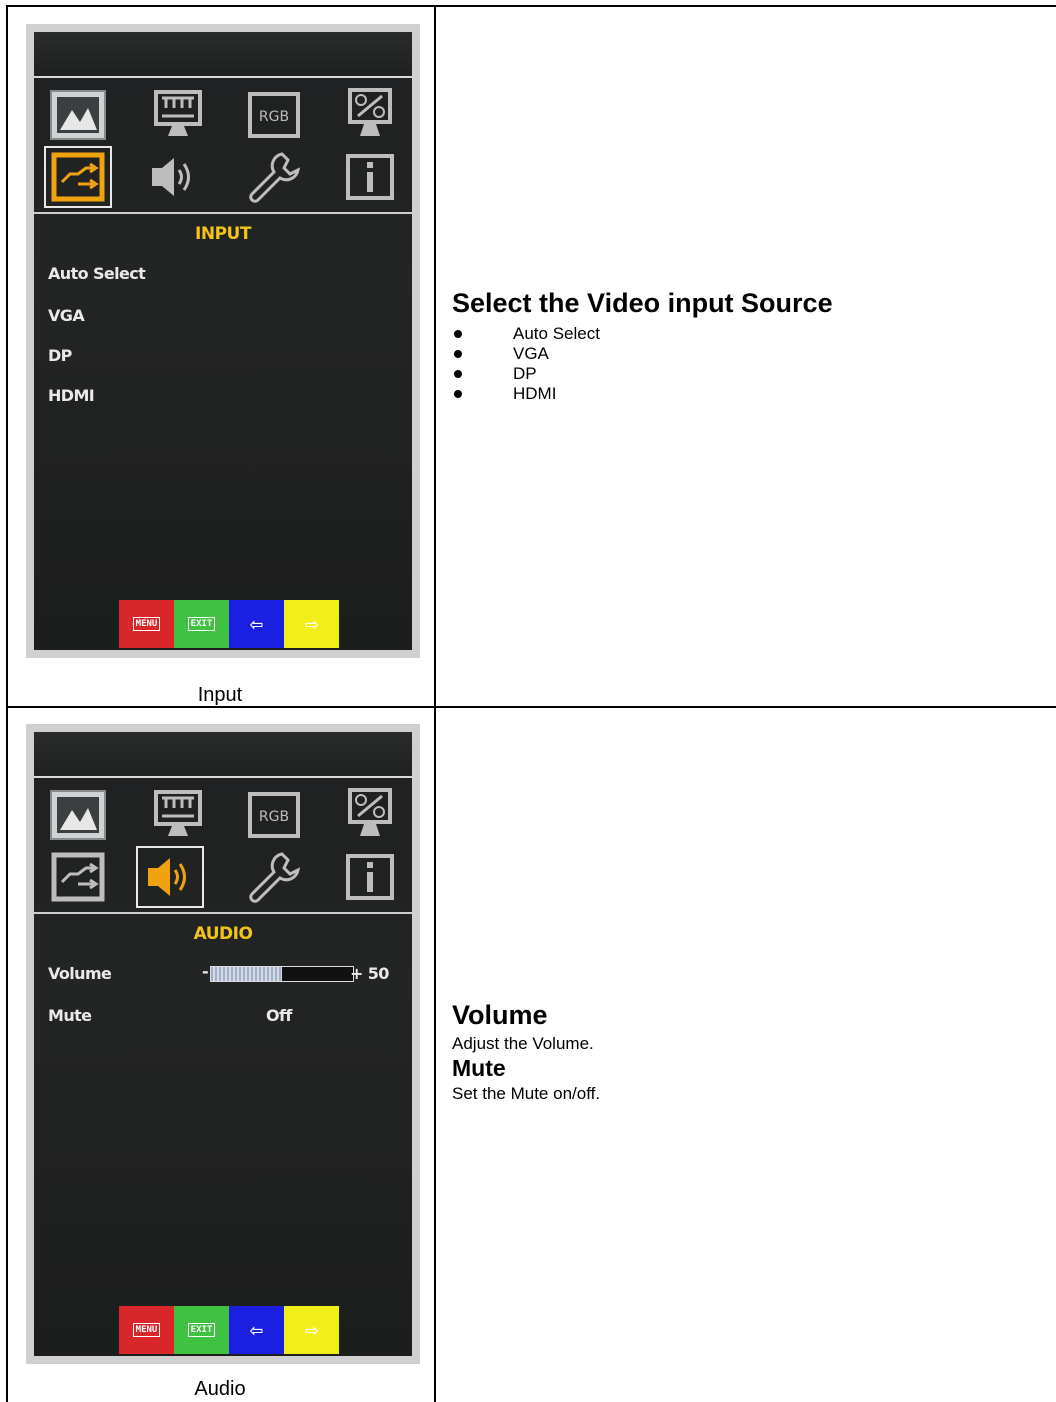  Describe the element at coordinates (246, 974) in the screenshot. I see `volume-slider-fill` at that location.